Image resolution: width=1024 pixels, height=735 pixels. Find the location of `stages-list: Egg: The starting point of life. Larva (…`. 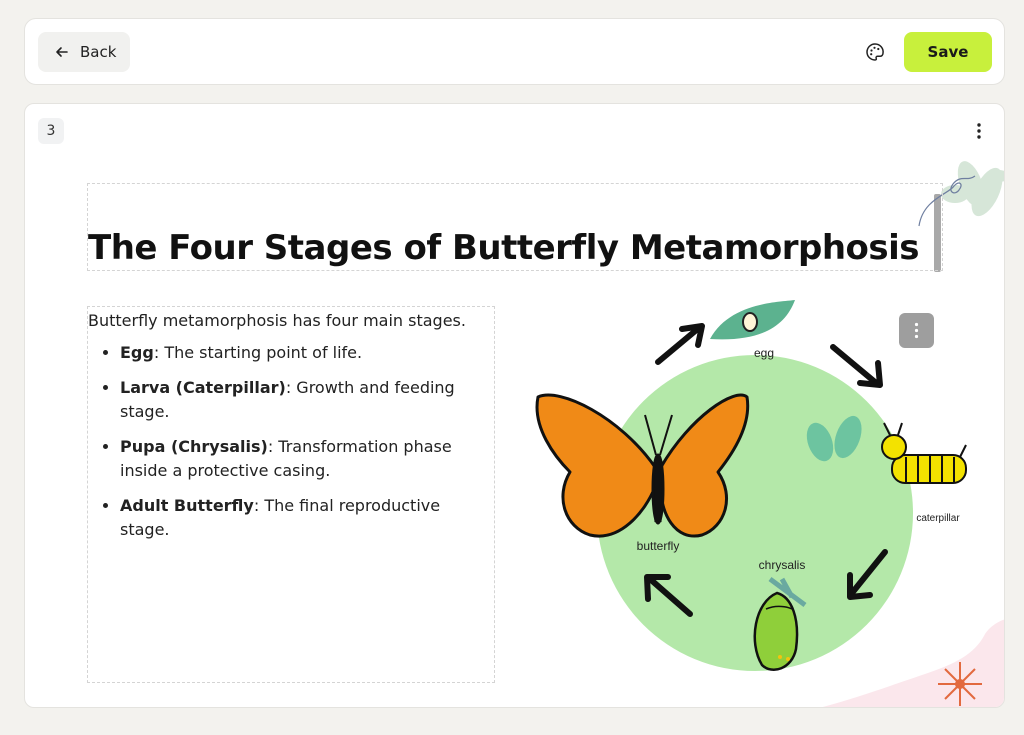

stages-list: Egg: The starting point of life. Larva (… is located at coordinates (307, 441).